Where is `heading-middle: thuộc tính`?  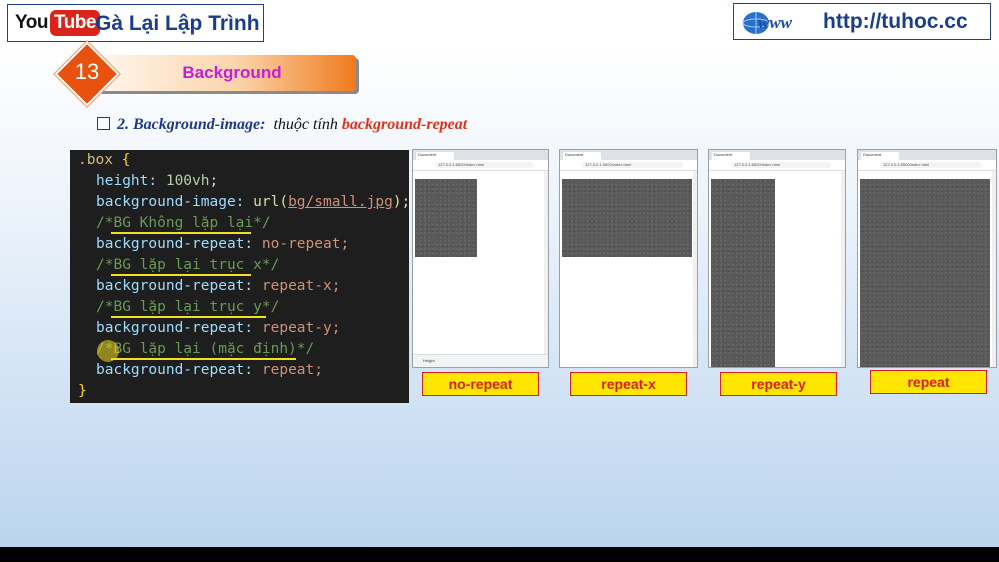 heading-middle: thuộc tính is located at coordinates (305, 124).